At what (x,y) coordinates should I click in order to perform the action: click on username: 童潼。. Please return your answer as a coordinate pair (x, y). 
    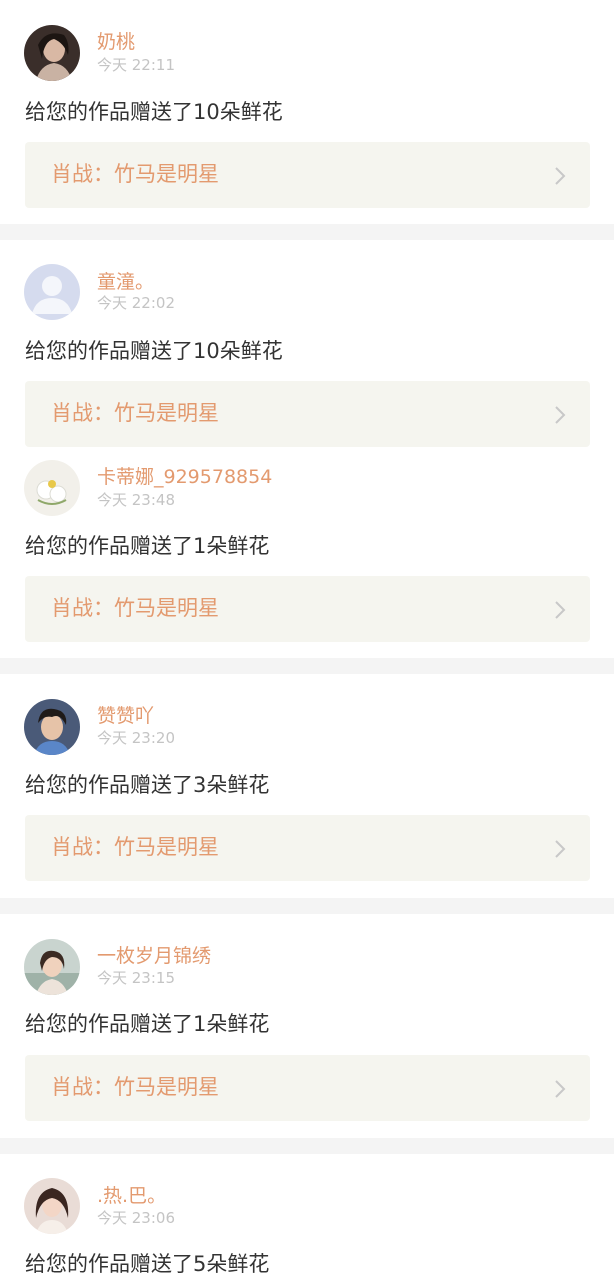
    Looking at the image, I should click on (125, 282).